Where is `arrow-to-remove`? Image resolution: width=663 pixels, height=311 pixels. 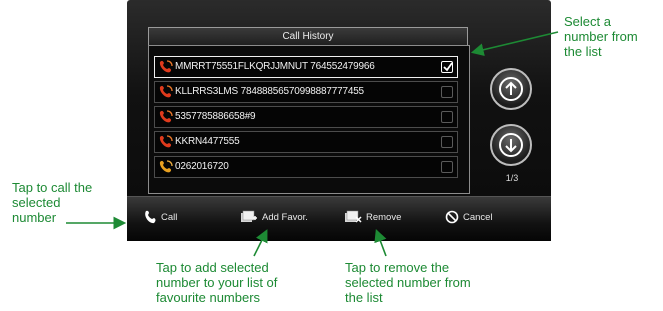 arrow-to-remove is located at coordinates (380, 243).